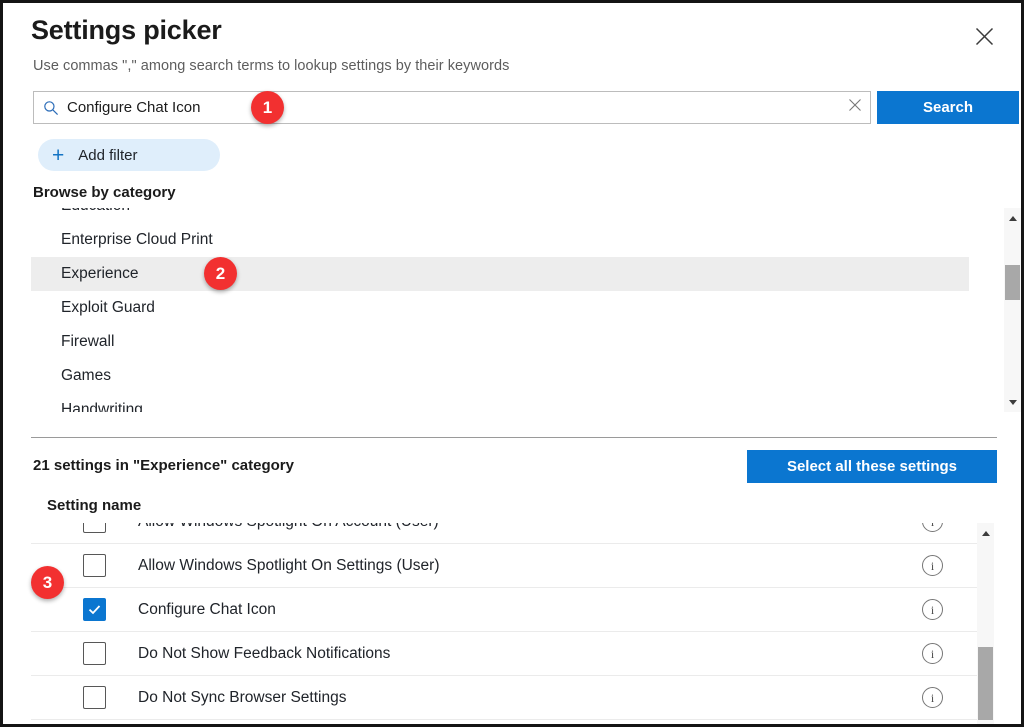  What do you see at coordinates (94, 505) in the screenshot?
I see `column-header-setting-name: Setting name` at bounding box center [94, 505].